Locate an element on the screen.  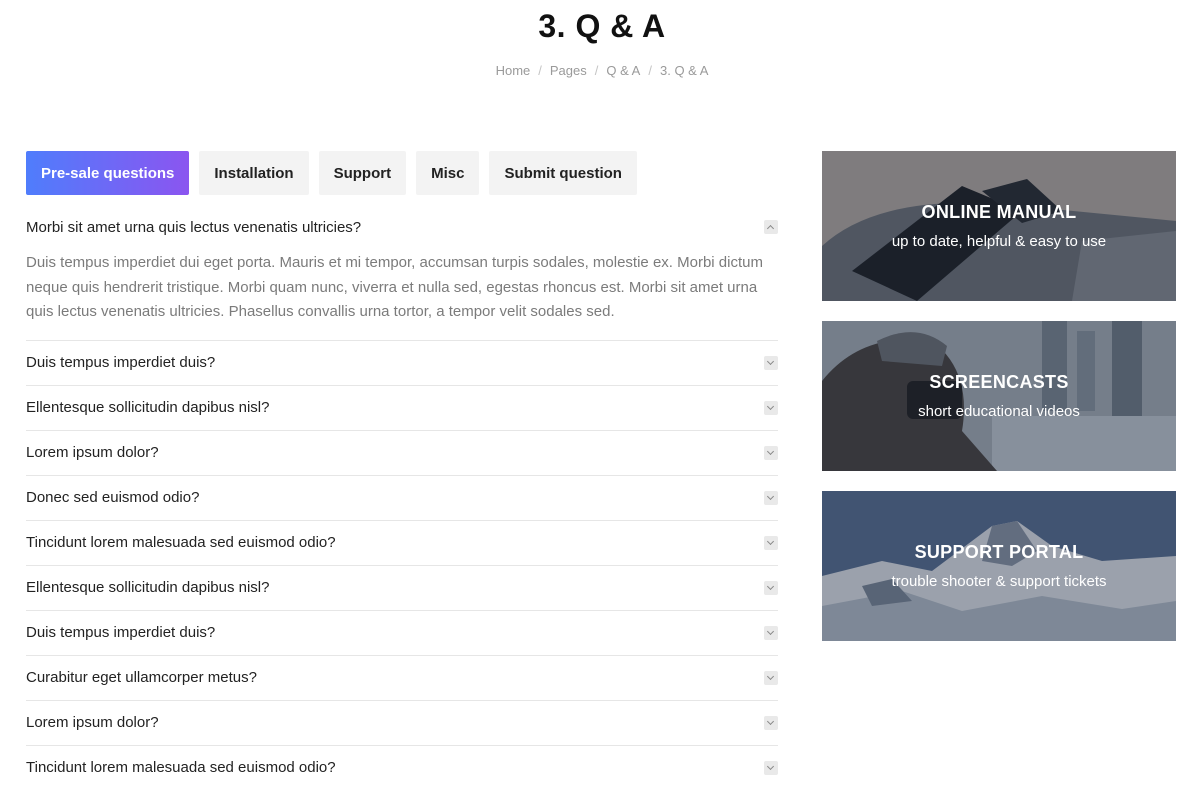
page-title: 3. Q & A is located at coordinates (602, 26).